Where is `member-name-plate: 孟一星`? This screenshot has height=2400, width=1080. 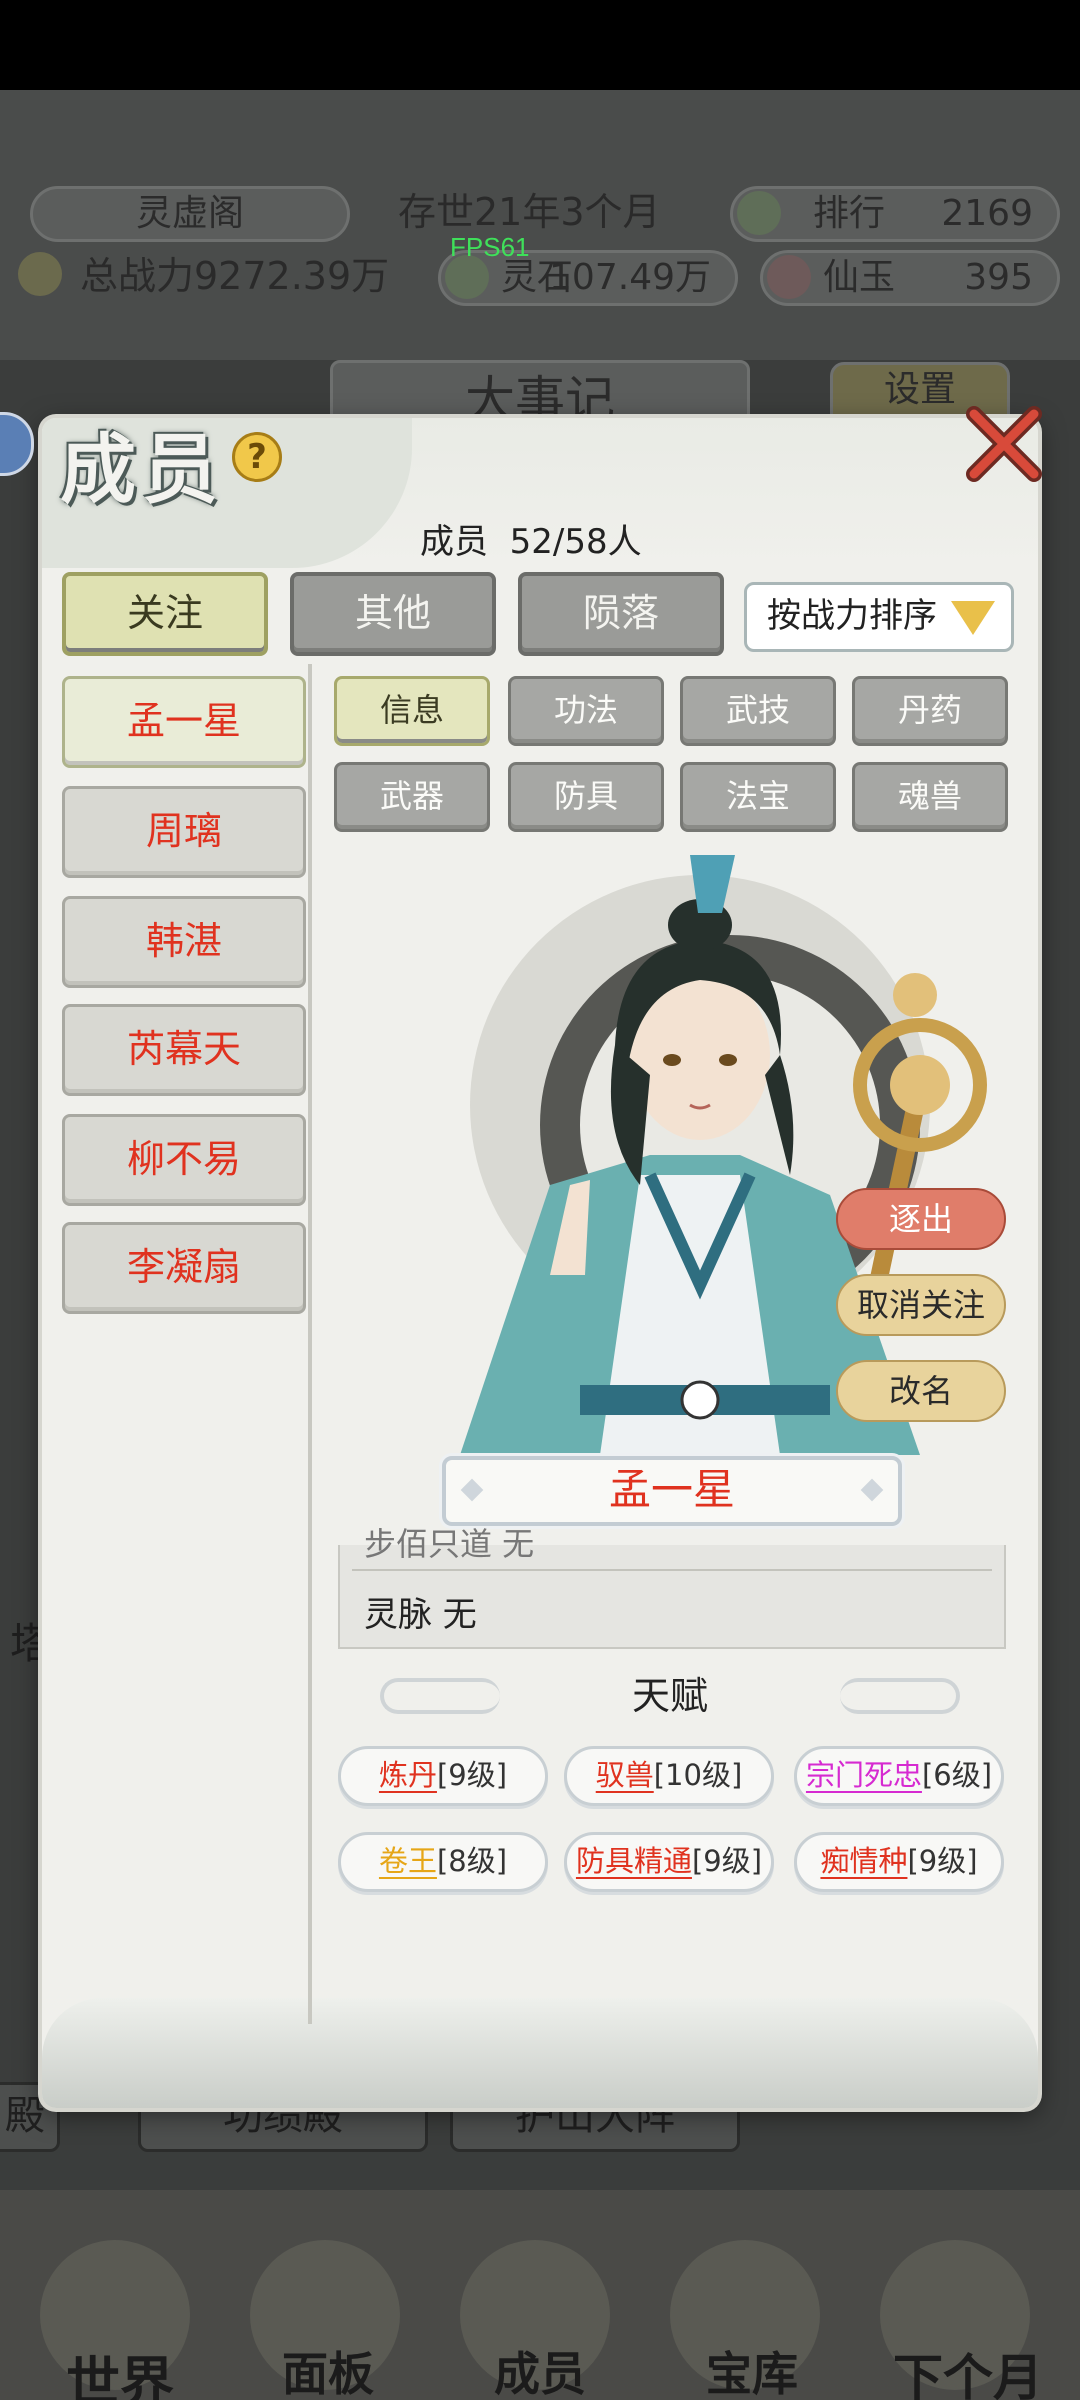 member-name-plate: 孟一星 is located at coordinates (672, 1491).